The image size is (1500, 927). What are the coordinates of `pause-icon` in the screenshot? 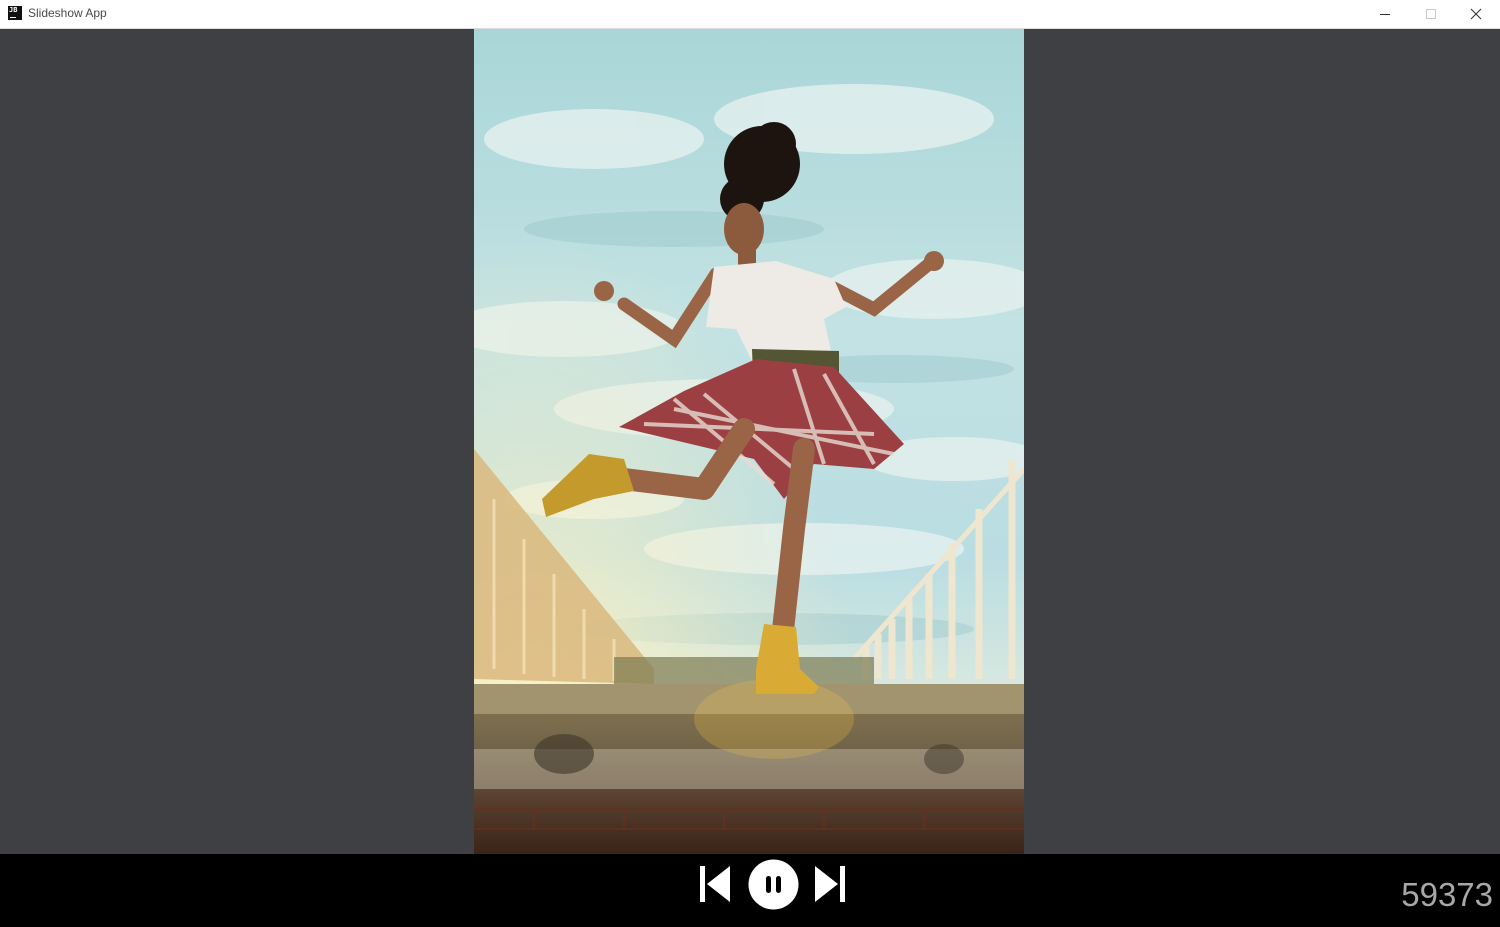 It's located at (773, 884).